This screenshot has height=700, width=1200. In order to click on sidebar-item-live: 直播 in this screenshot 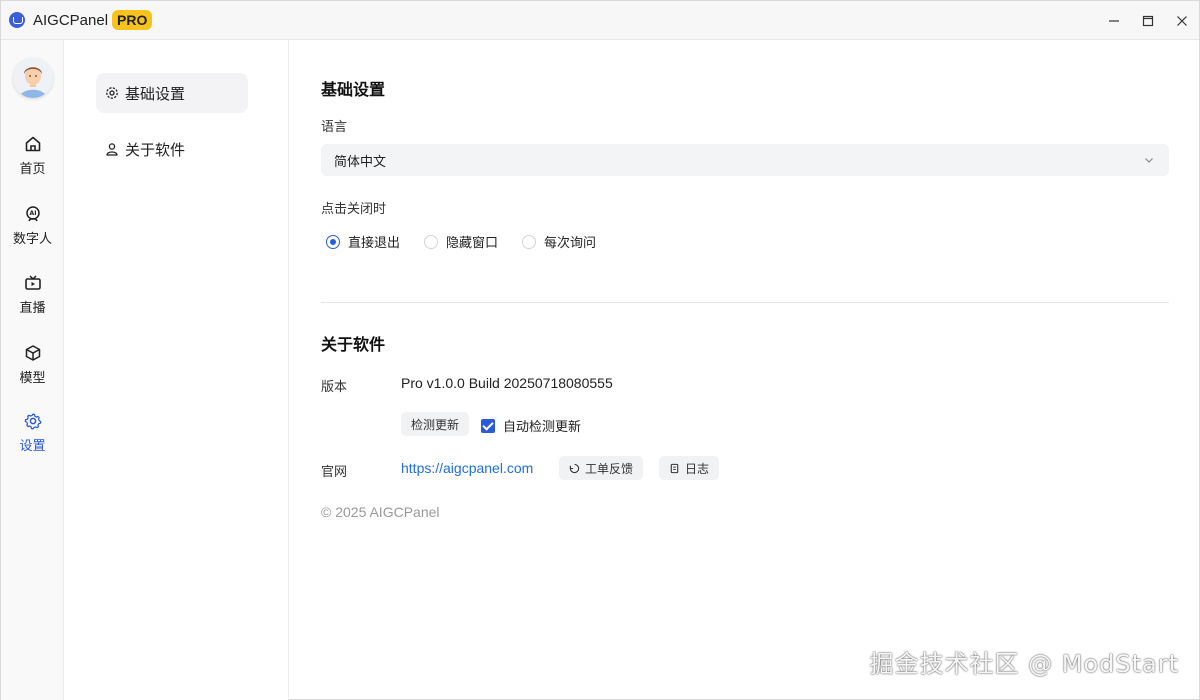, I will do `click(32, 302)`.